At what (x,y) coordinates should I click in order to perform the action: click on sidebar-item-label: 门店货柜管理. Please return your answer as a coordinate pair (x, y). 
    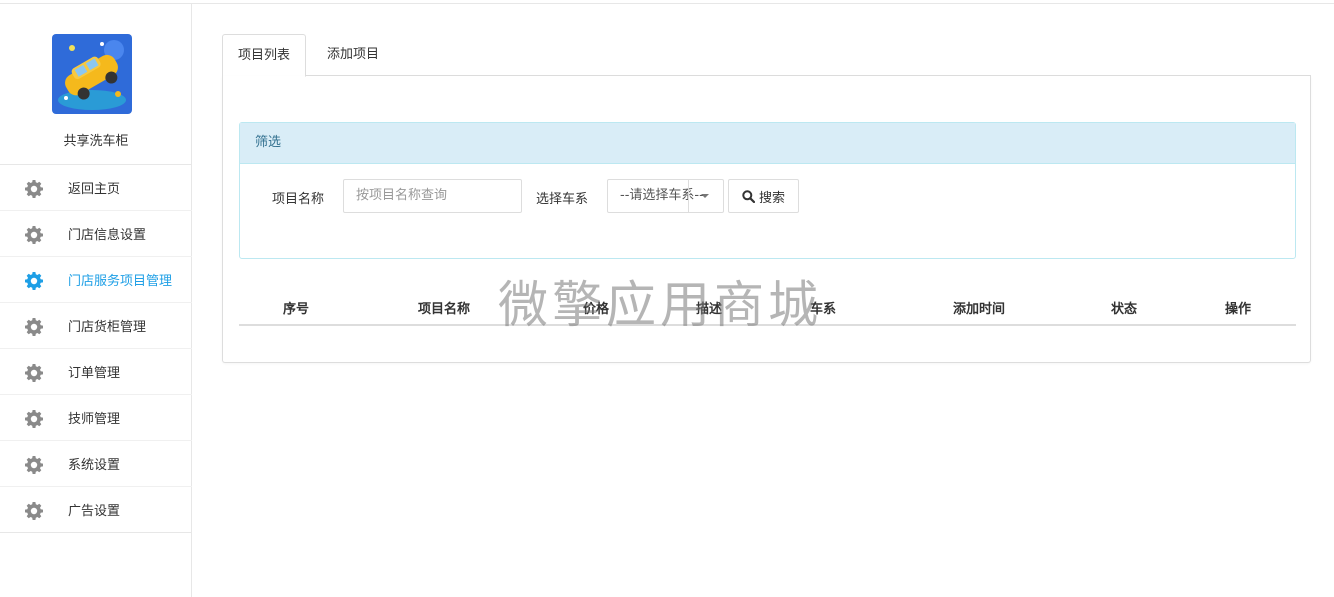
    Looking at the image, I should click on (107, 327).